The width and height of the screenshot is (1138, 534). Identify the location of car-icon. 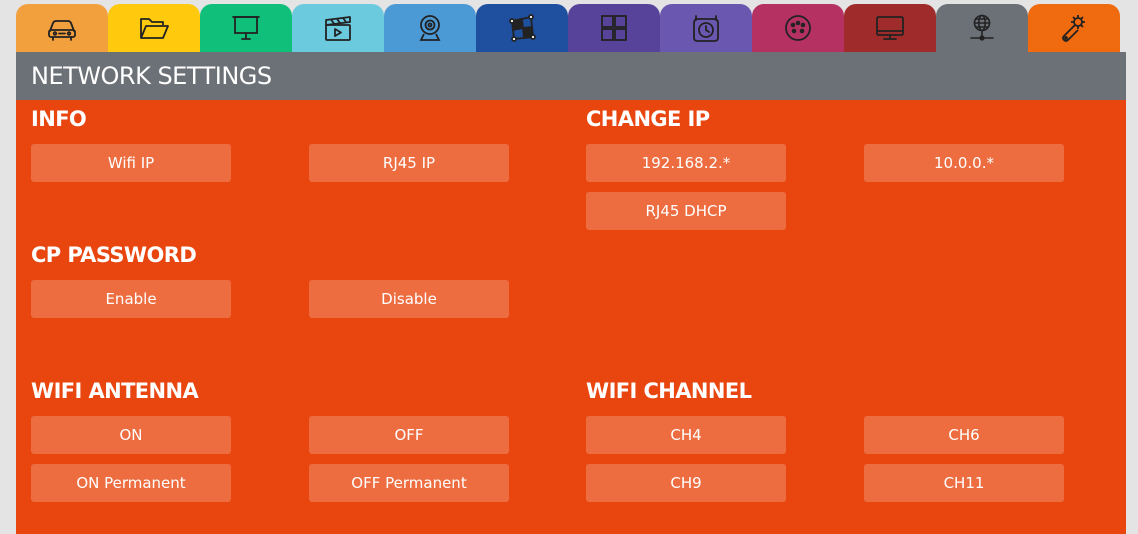
(62, 30).